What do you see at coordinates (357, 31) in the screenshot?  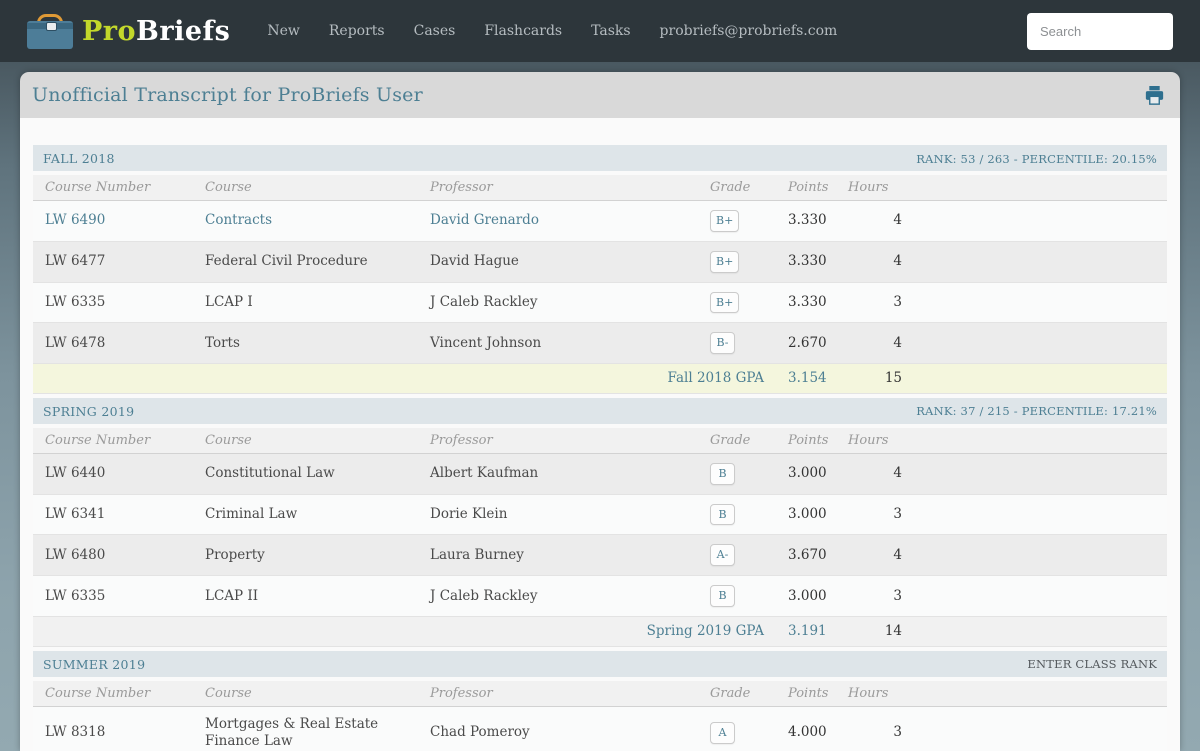 I see `nav-item-reports: Reports` at bounding box center [357, 31].